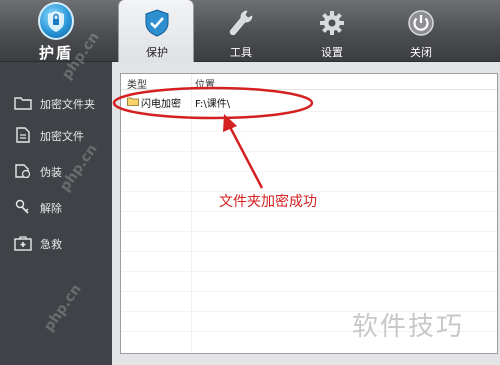 This screenshot has width=500, height=365. I want to click on app-logo: 护盾, so click(56, 31).